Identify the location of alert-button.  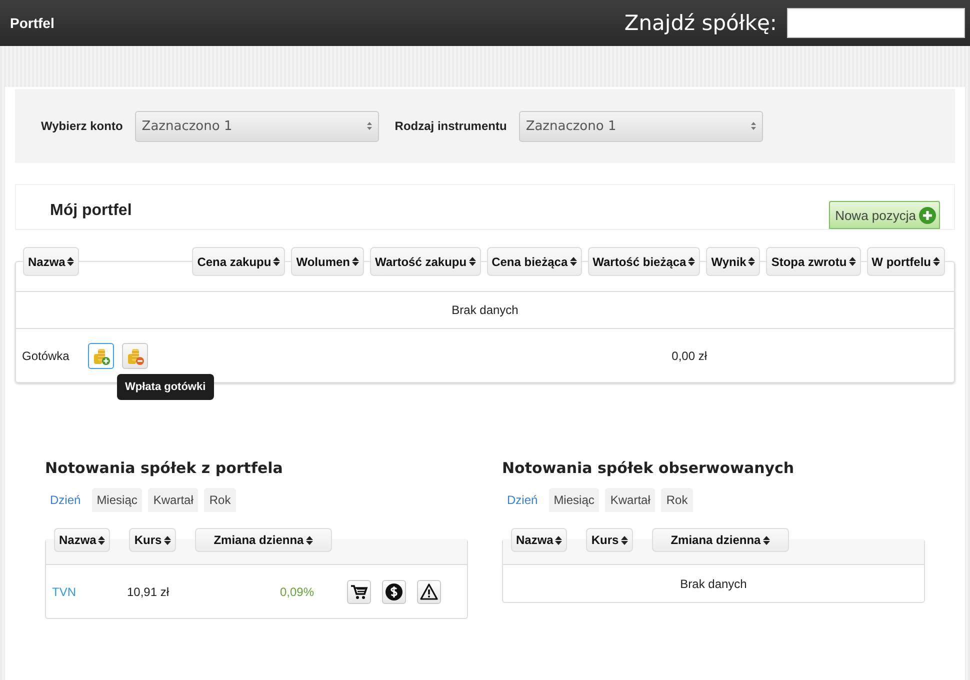
(429, 592).